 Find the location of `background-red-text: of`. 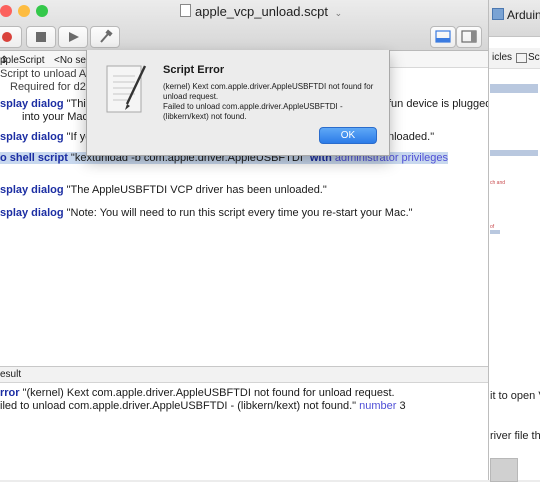

background-red-text: of is located at coordinates (492, 227).